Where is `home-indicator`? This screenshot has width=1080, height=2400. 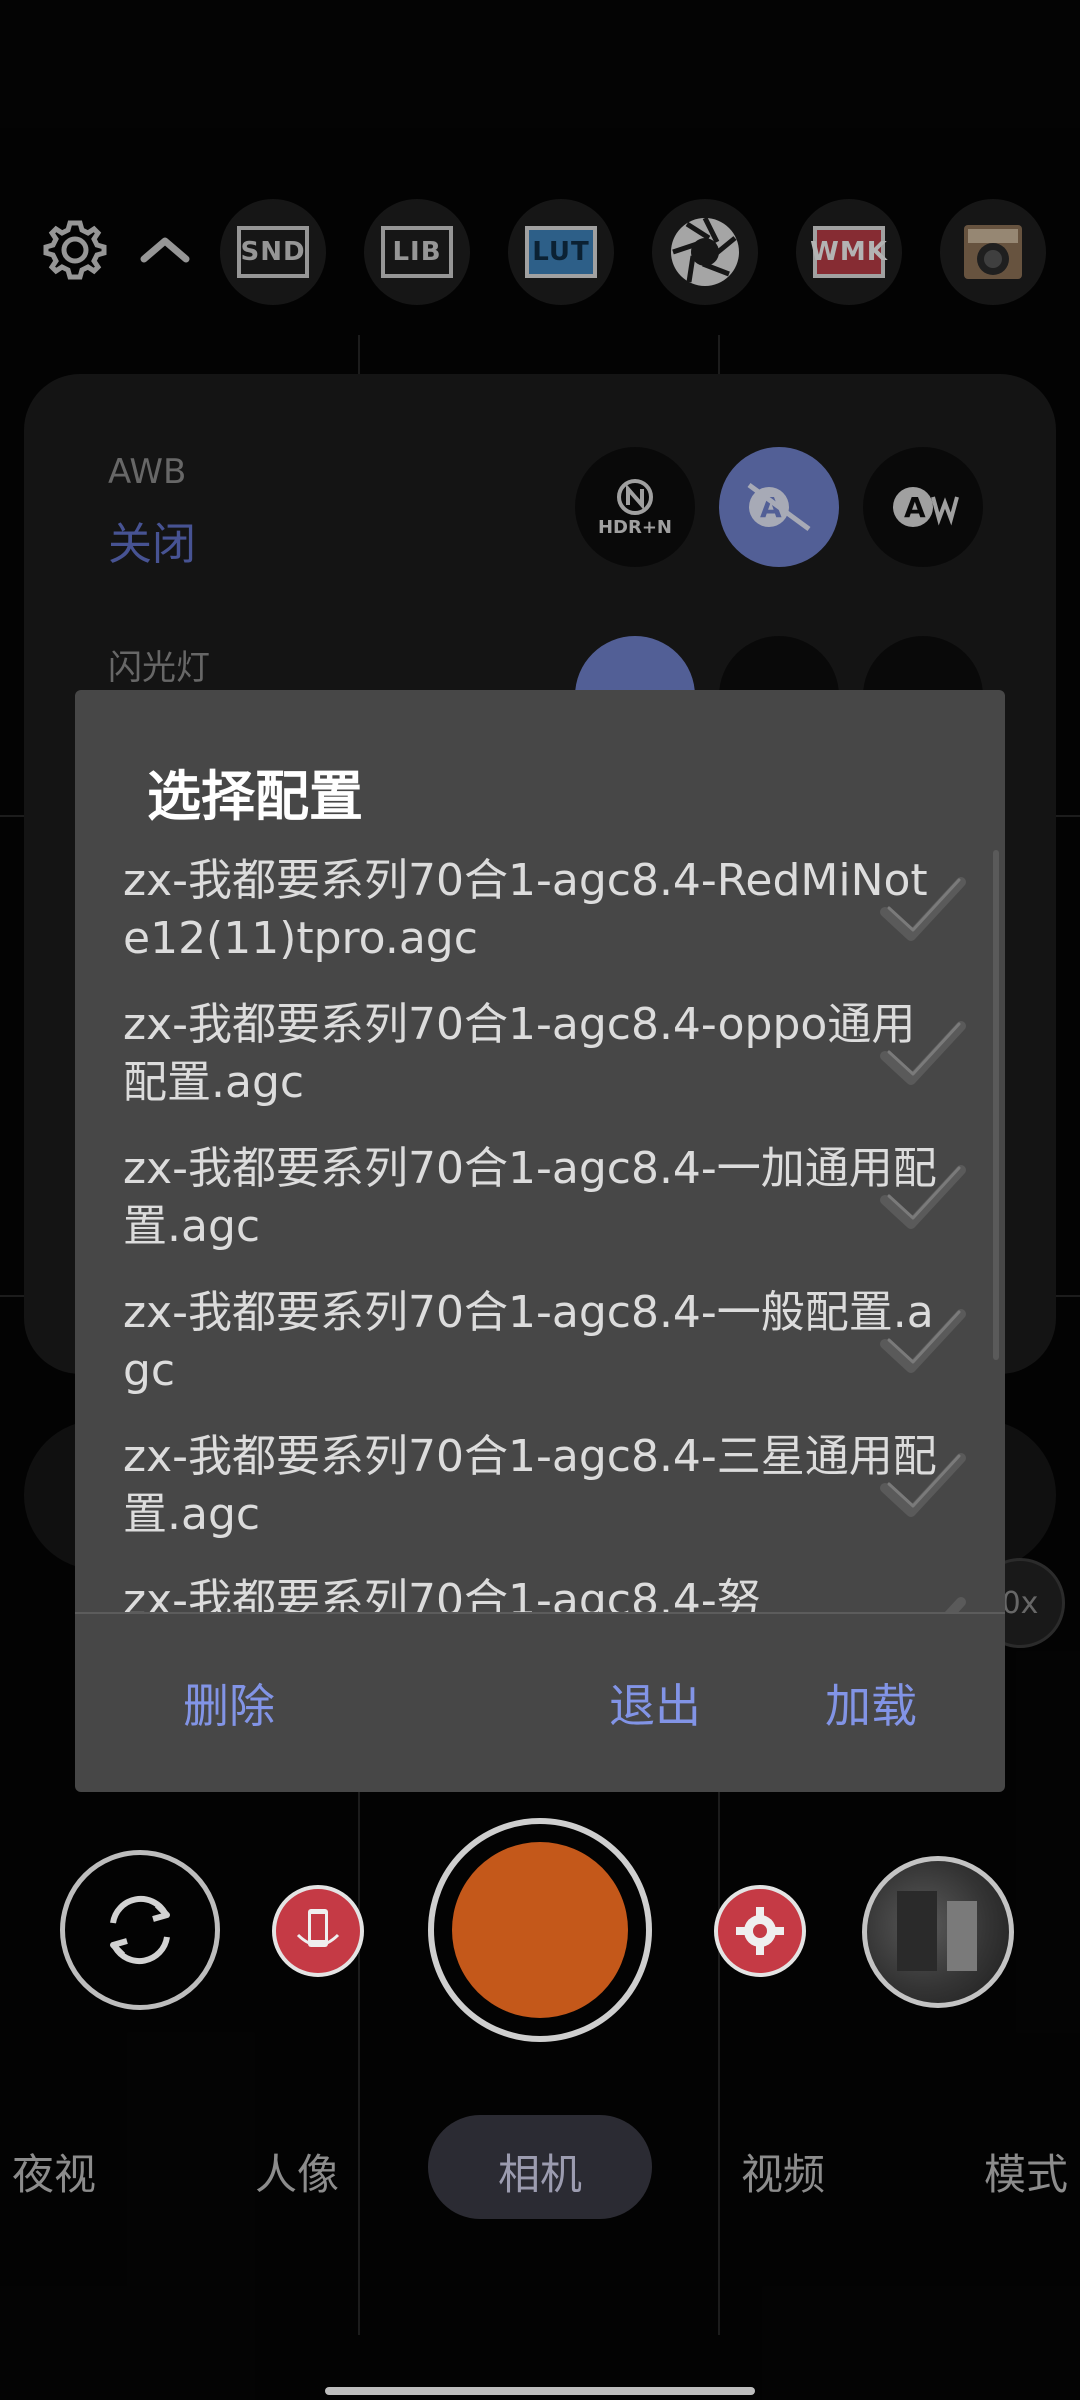 home-indicator is located at coordinates (540, 2391).